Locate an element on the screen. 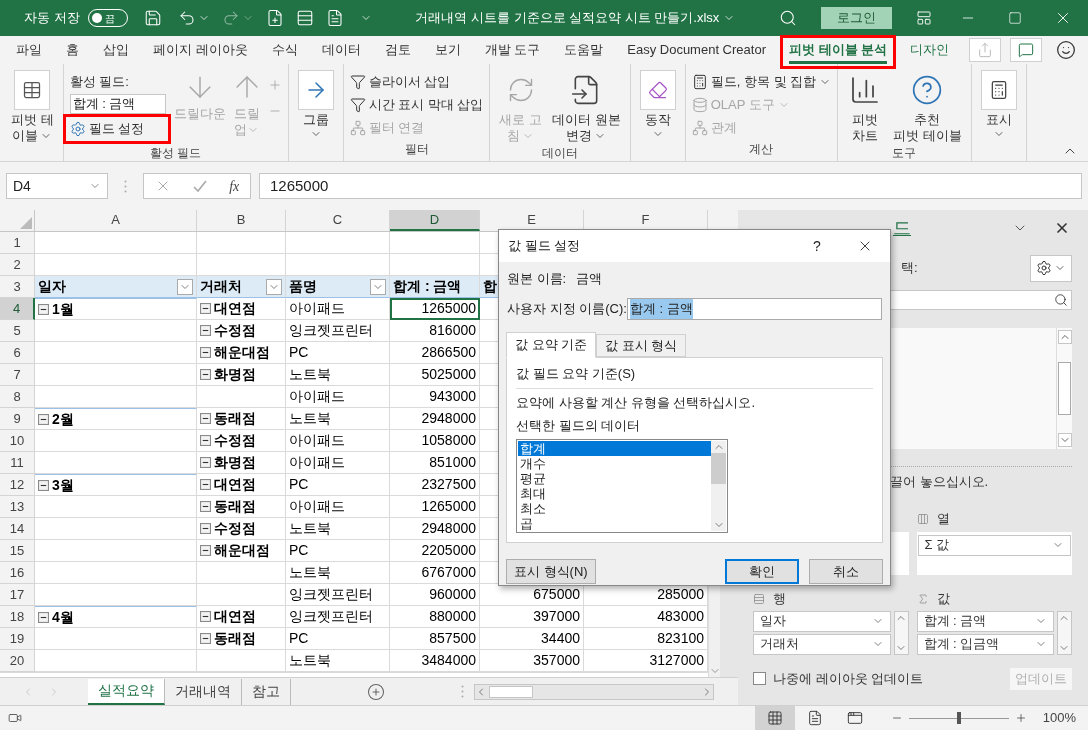 The width and height of the screenshot is (1088, 730). table-cell: 수정점 is located at coordinates (241, 441).